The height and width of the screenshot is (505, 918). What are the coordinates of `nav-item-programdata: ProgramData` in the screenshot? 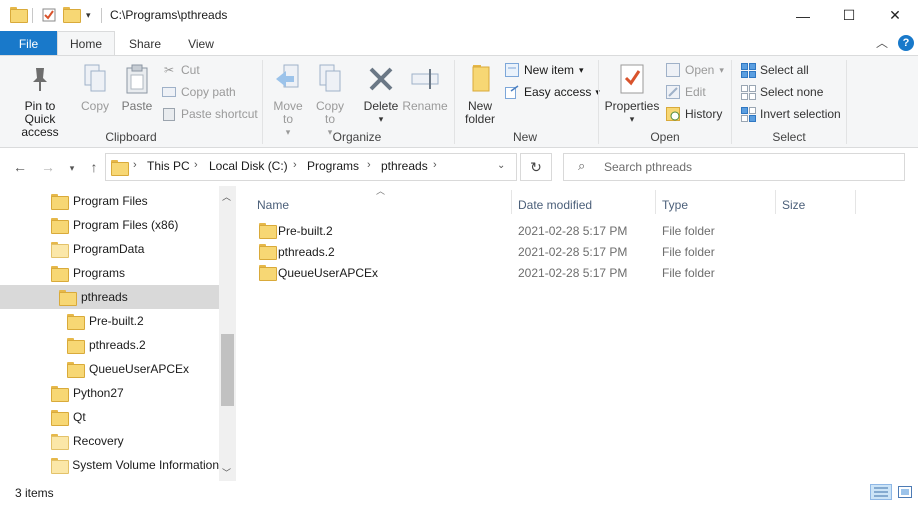 It's located at (109, 249).